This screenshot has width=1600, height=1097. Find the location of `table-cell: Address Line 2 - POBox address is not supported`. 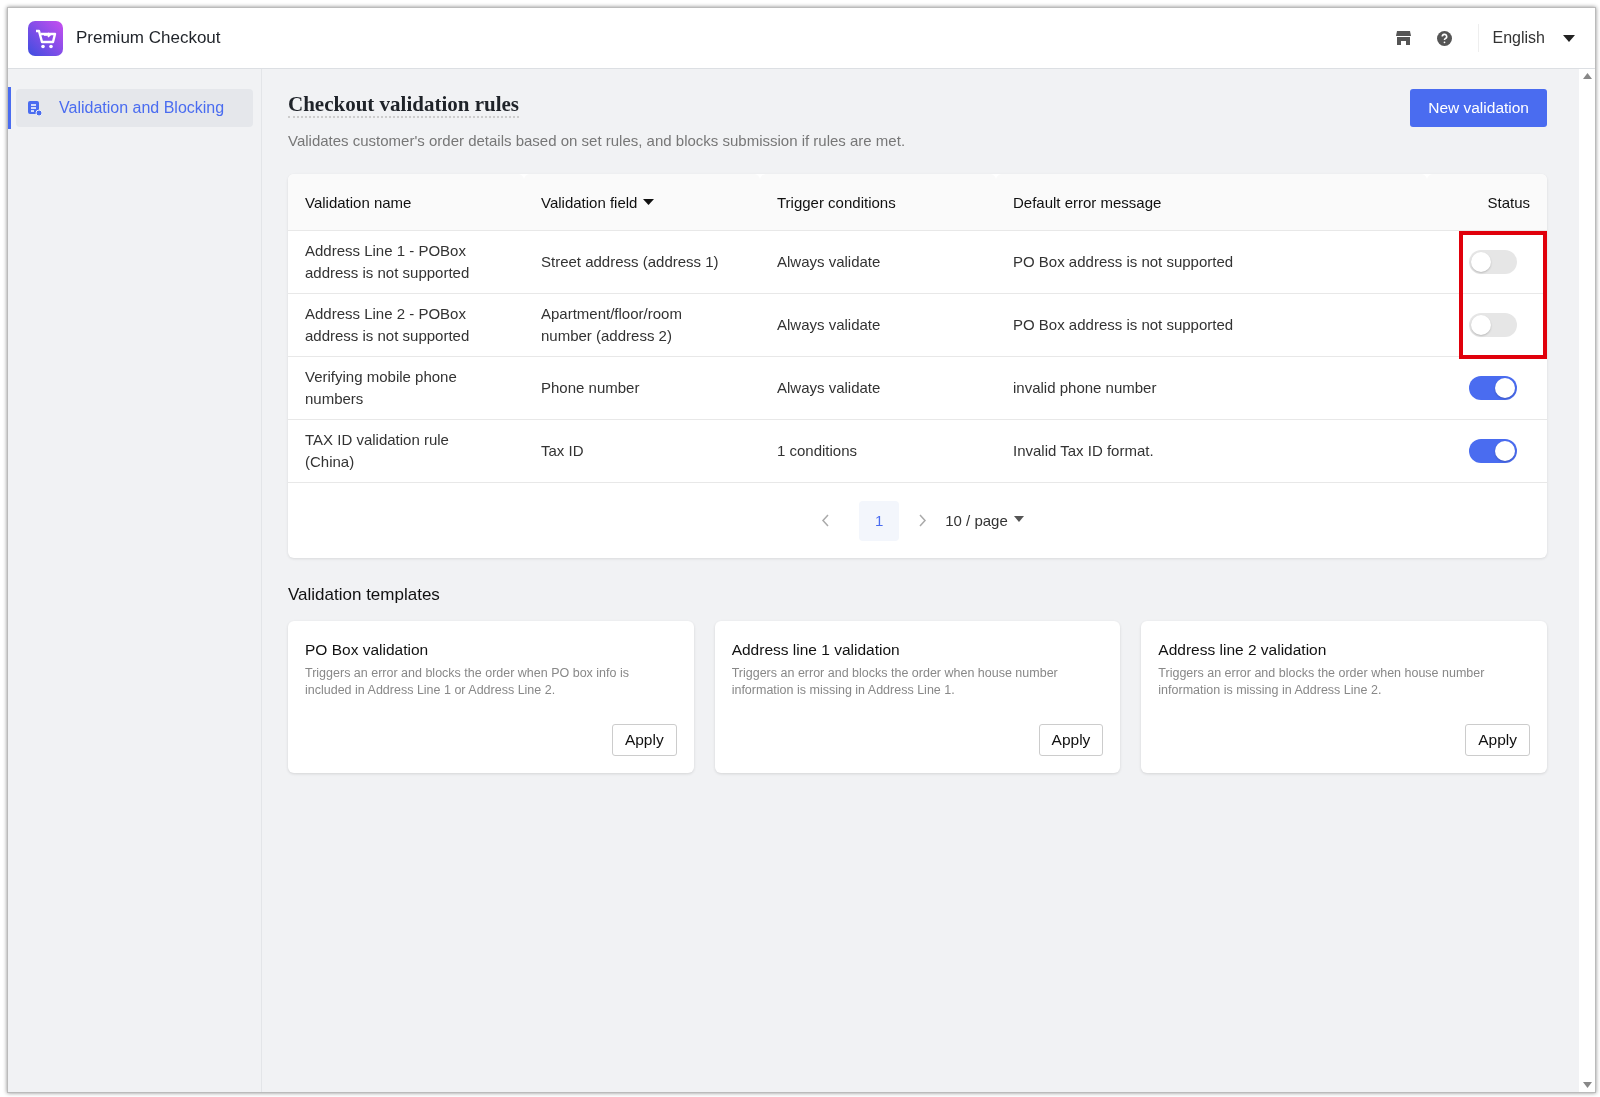

table-cell: Address Line 2 - POBox address is not supported is located at coordinates (387, 324).